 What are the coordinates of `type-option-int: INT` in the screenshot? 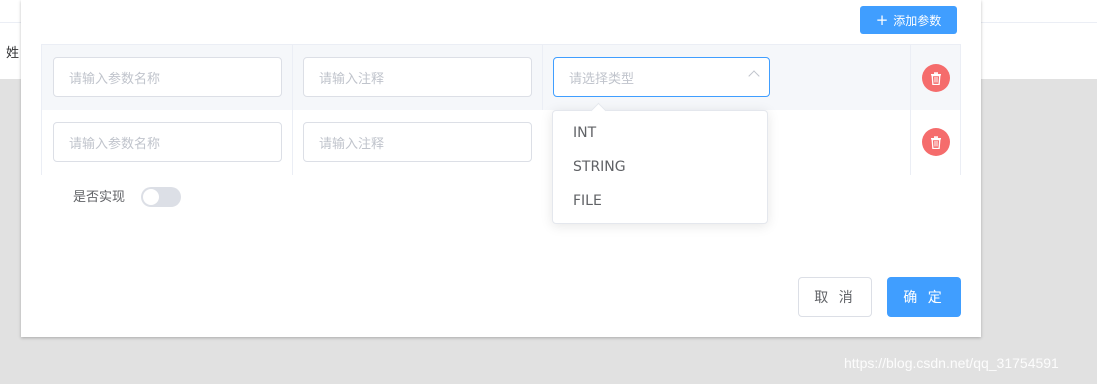 It's located at (660, 133).